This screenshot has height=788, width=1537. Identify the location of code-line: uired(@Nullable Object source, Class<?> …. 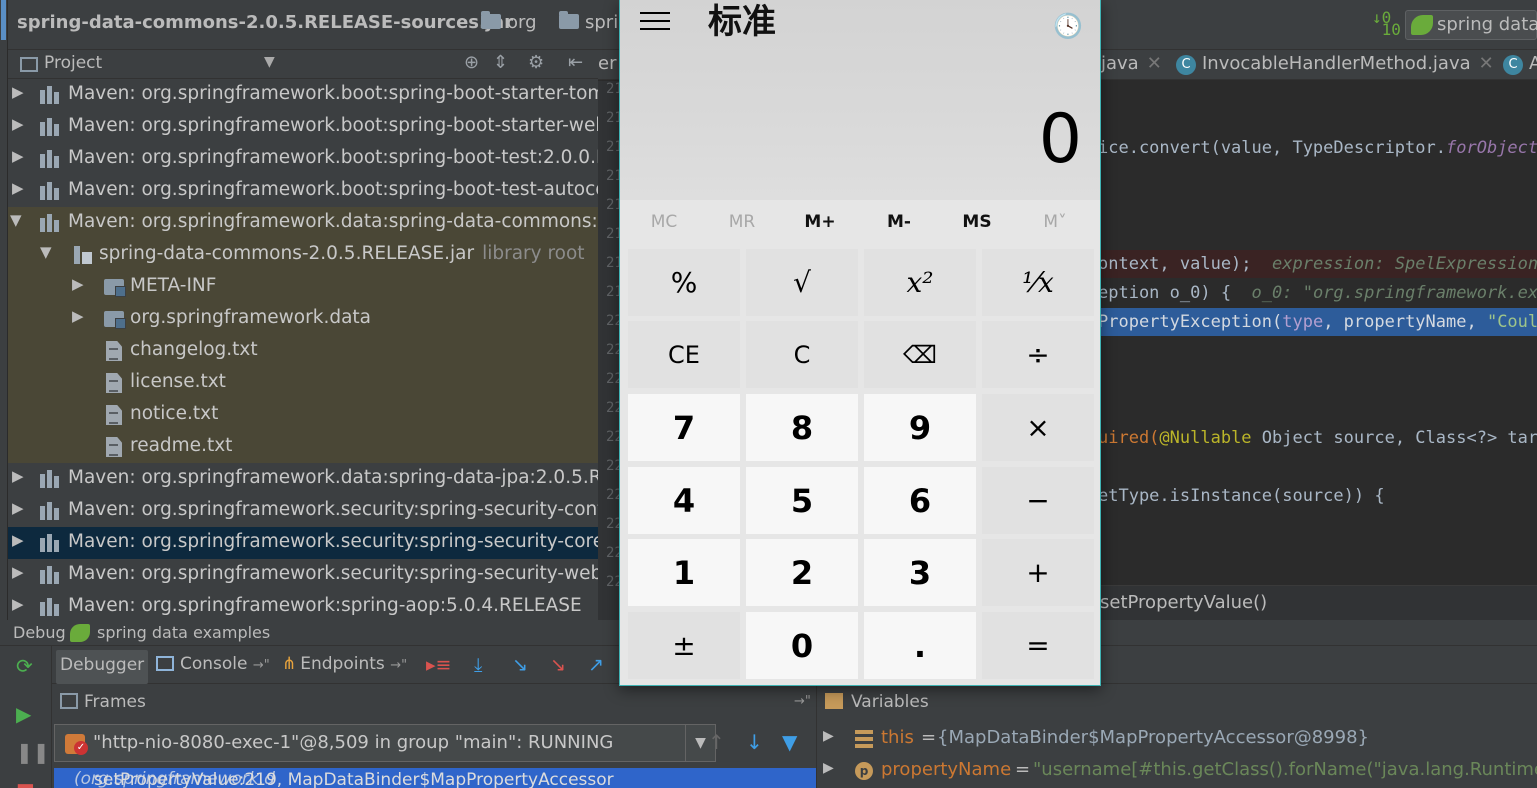
(1317, 438).